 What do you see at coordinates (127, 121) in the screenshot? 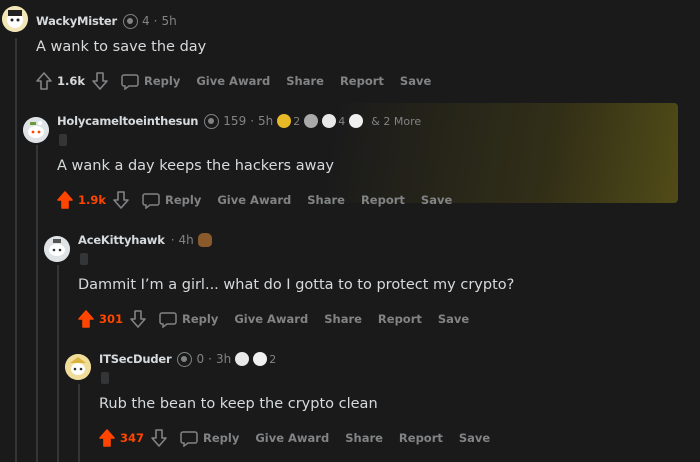
I see `username: Holycameltoeinthesun` at bounding box center [127, 121].